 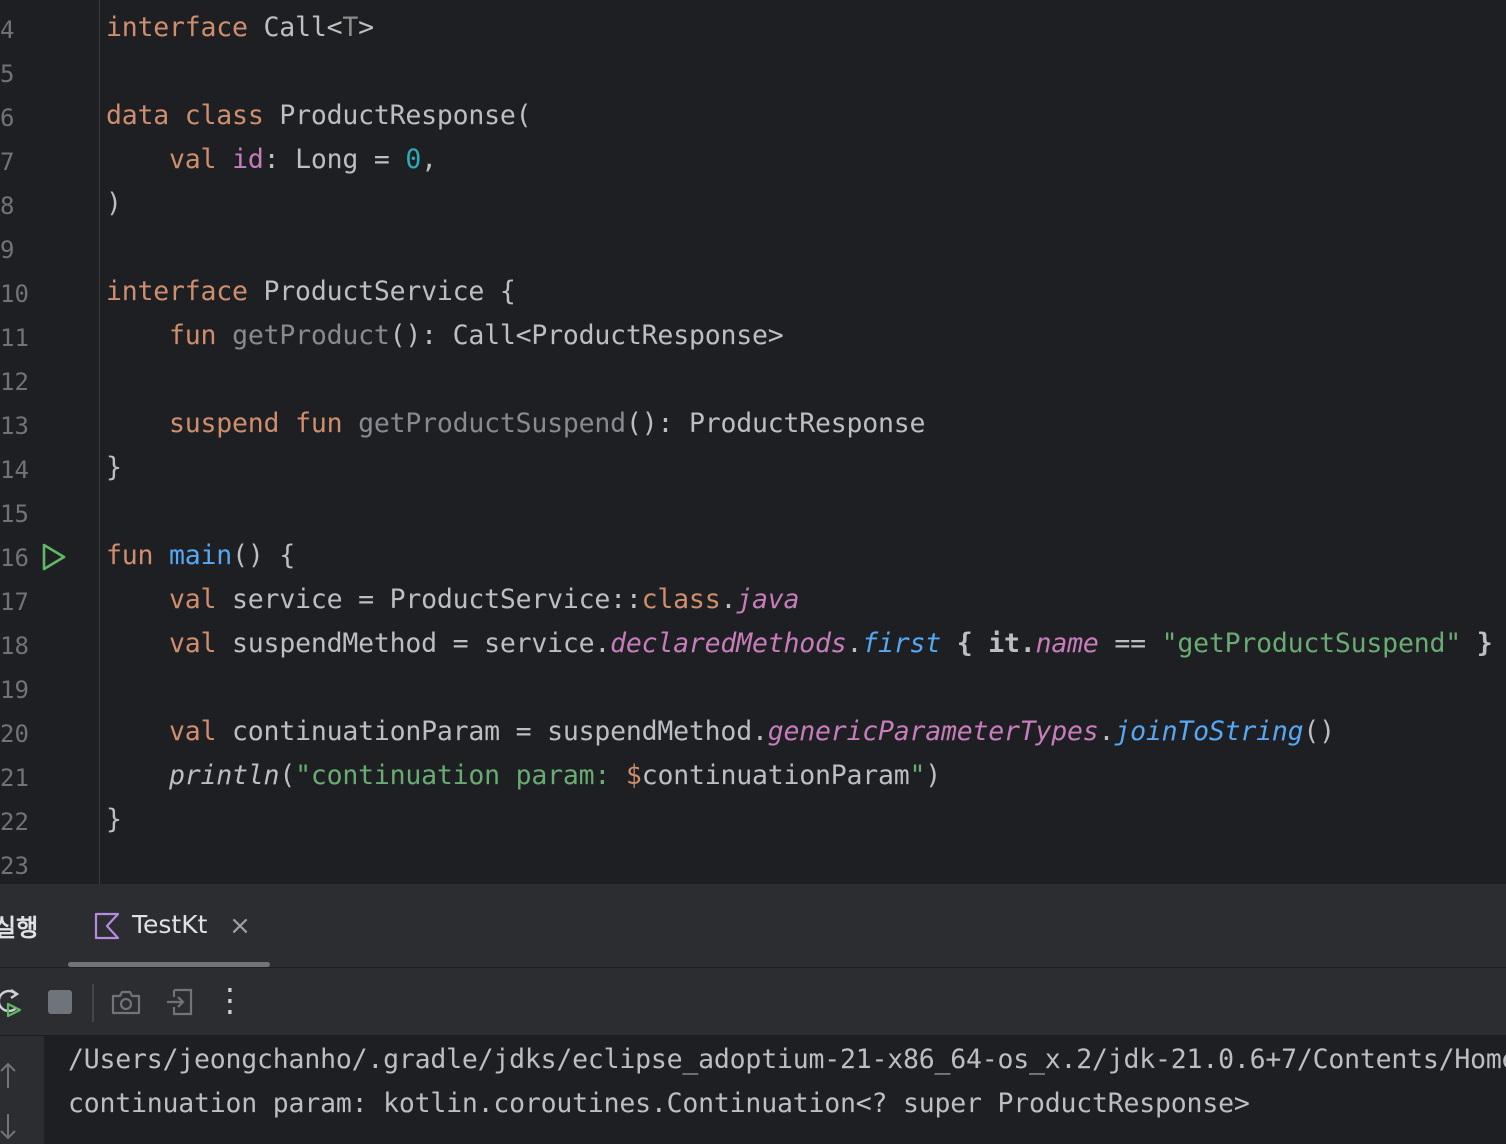 What do you see at coordinates (311, 291) in the screenshot?
I see `code-line-10: interface ProductService {` at bounding box center [311, 291].